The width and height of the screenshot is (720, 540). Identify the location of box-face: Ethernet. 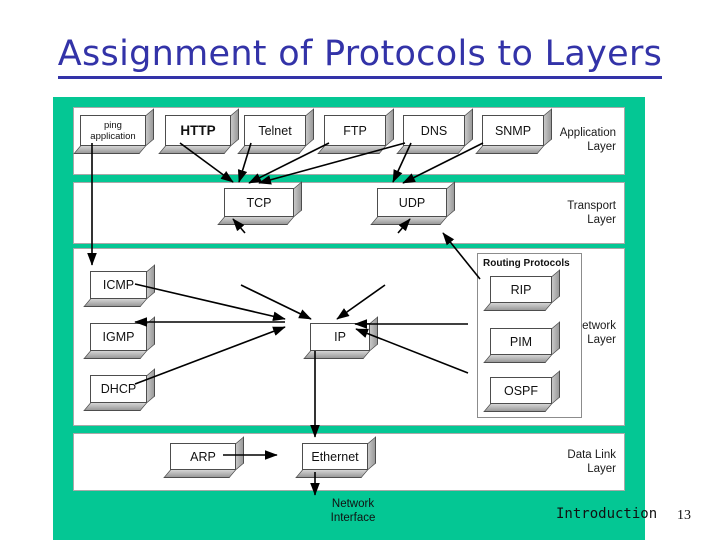
(335, 456).